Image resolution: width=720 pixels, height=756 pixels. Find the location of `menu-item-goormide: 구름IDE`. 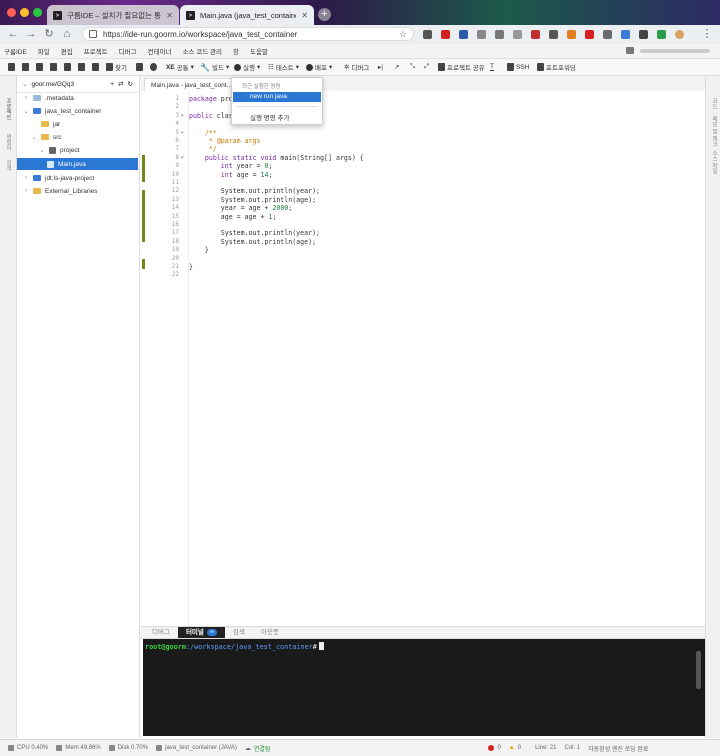

menu-item-goormide: 구름IDE is located at coordinates (15, 51).